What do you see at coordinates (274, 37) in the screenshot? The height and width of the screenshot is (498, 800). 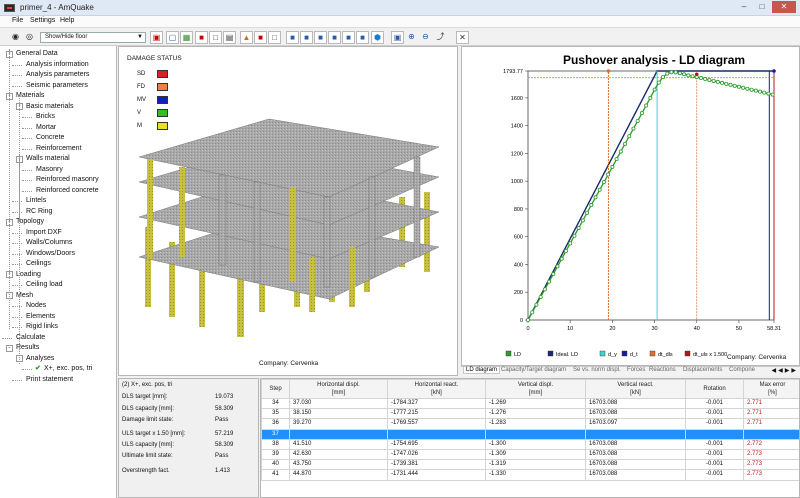 I see `wire-view-icon: □` at bounding box center [274, 37].